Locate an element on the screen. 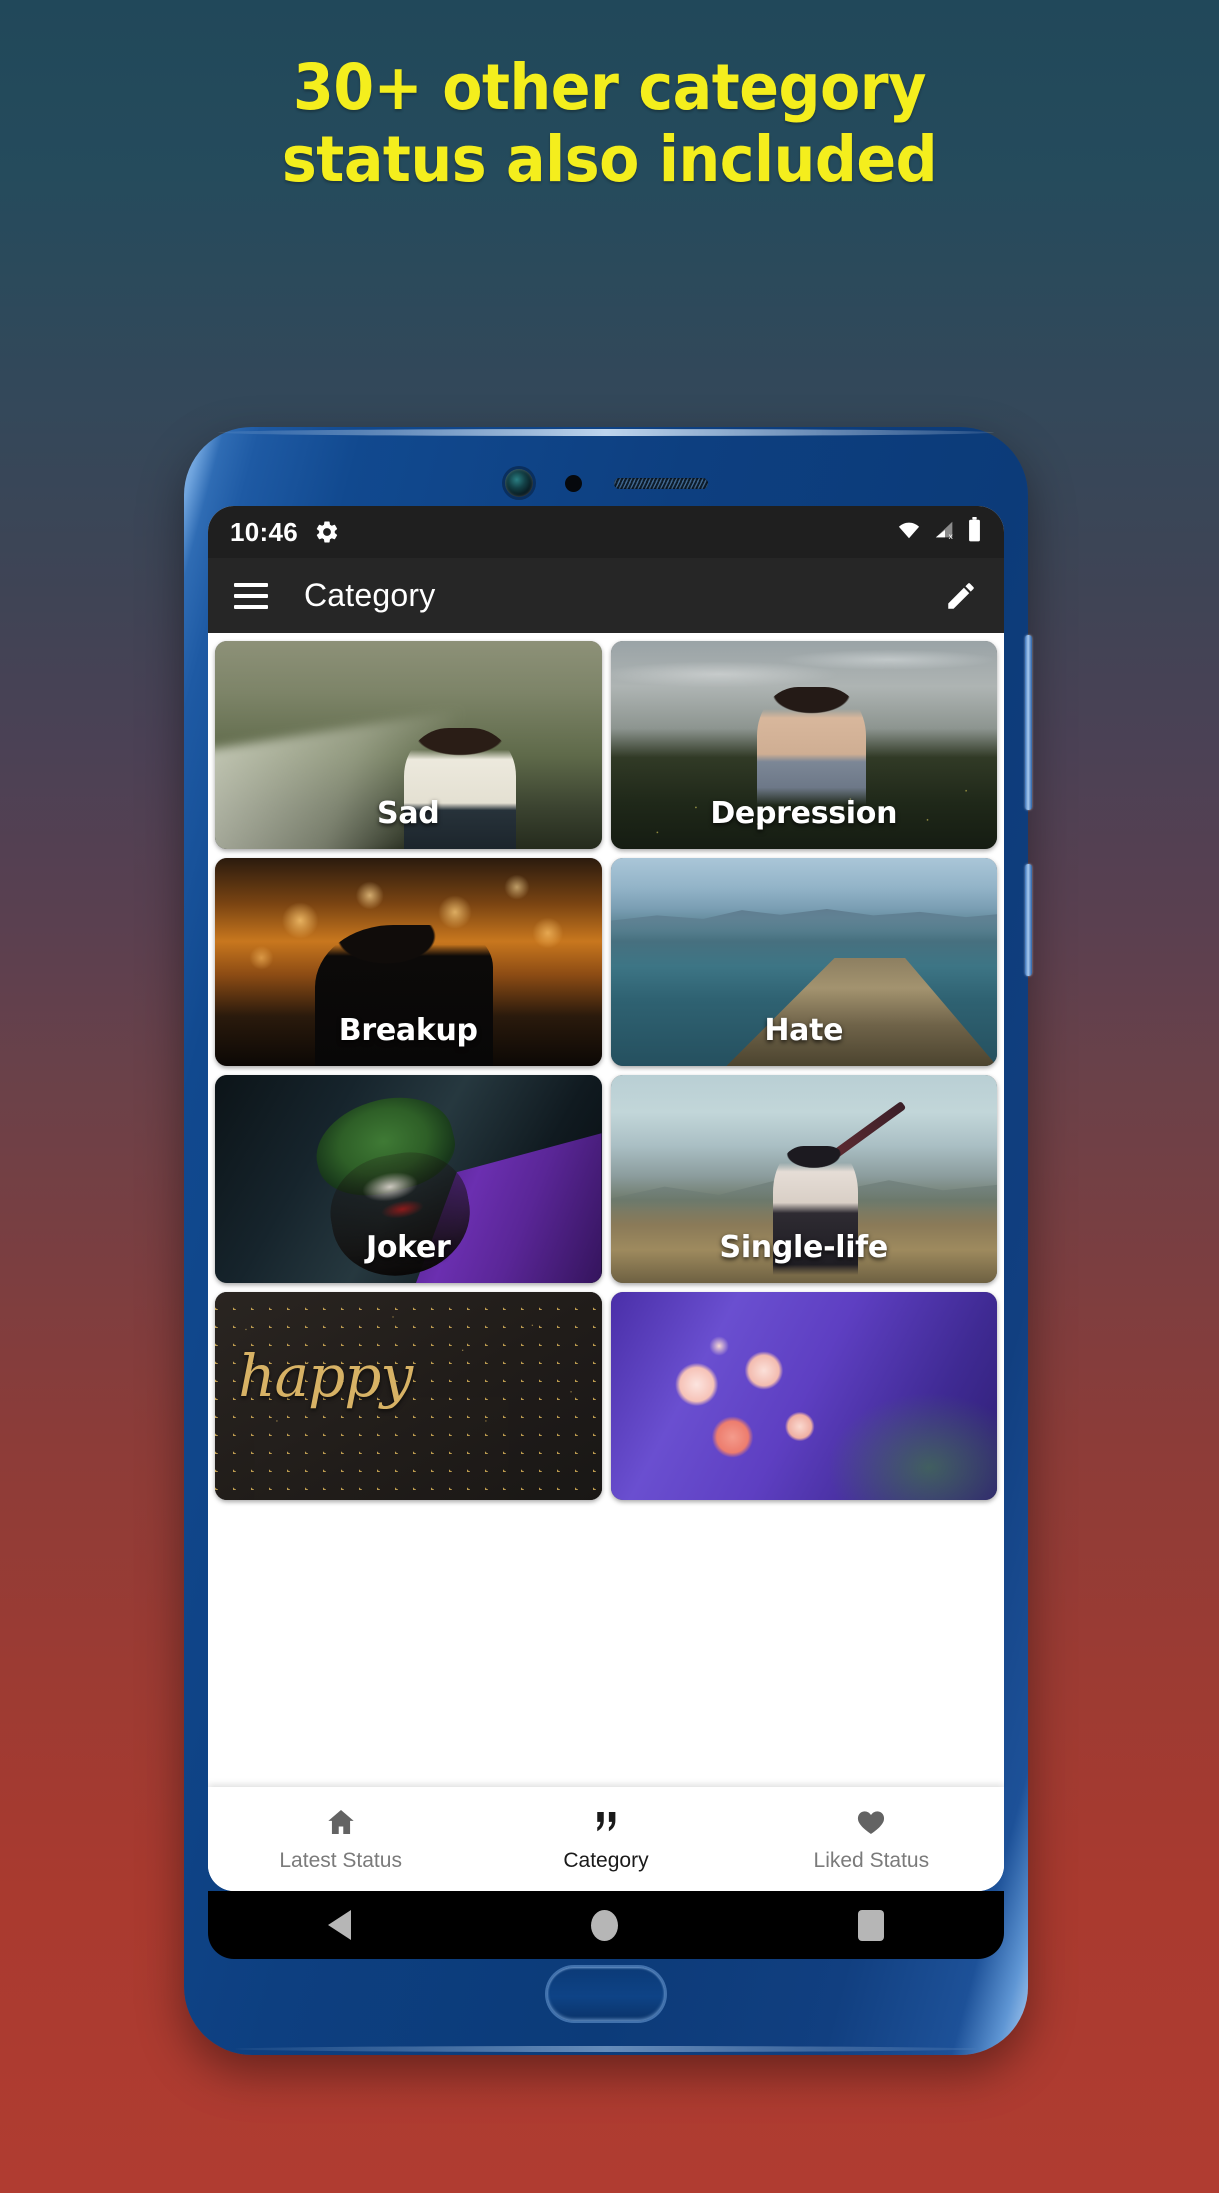  raised-arm-shape is located at coordinates (869, 1129).